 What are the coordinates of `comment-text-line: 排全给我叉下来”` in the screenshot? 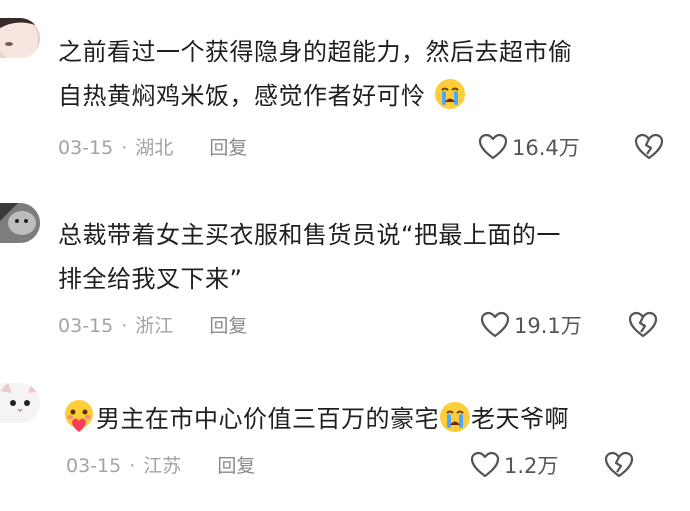 It's located at (150, 279).